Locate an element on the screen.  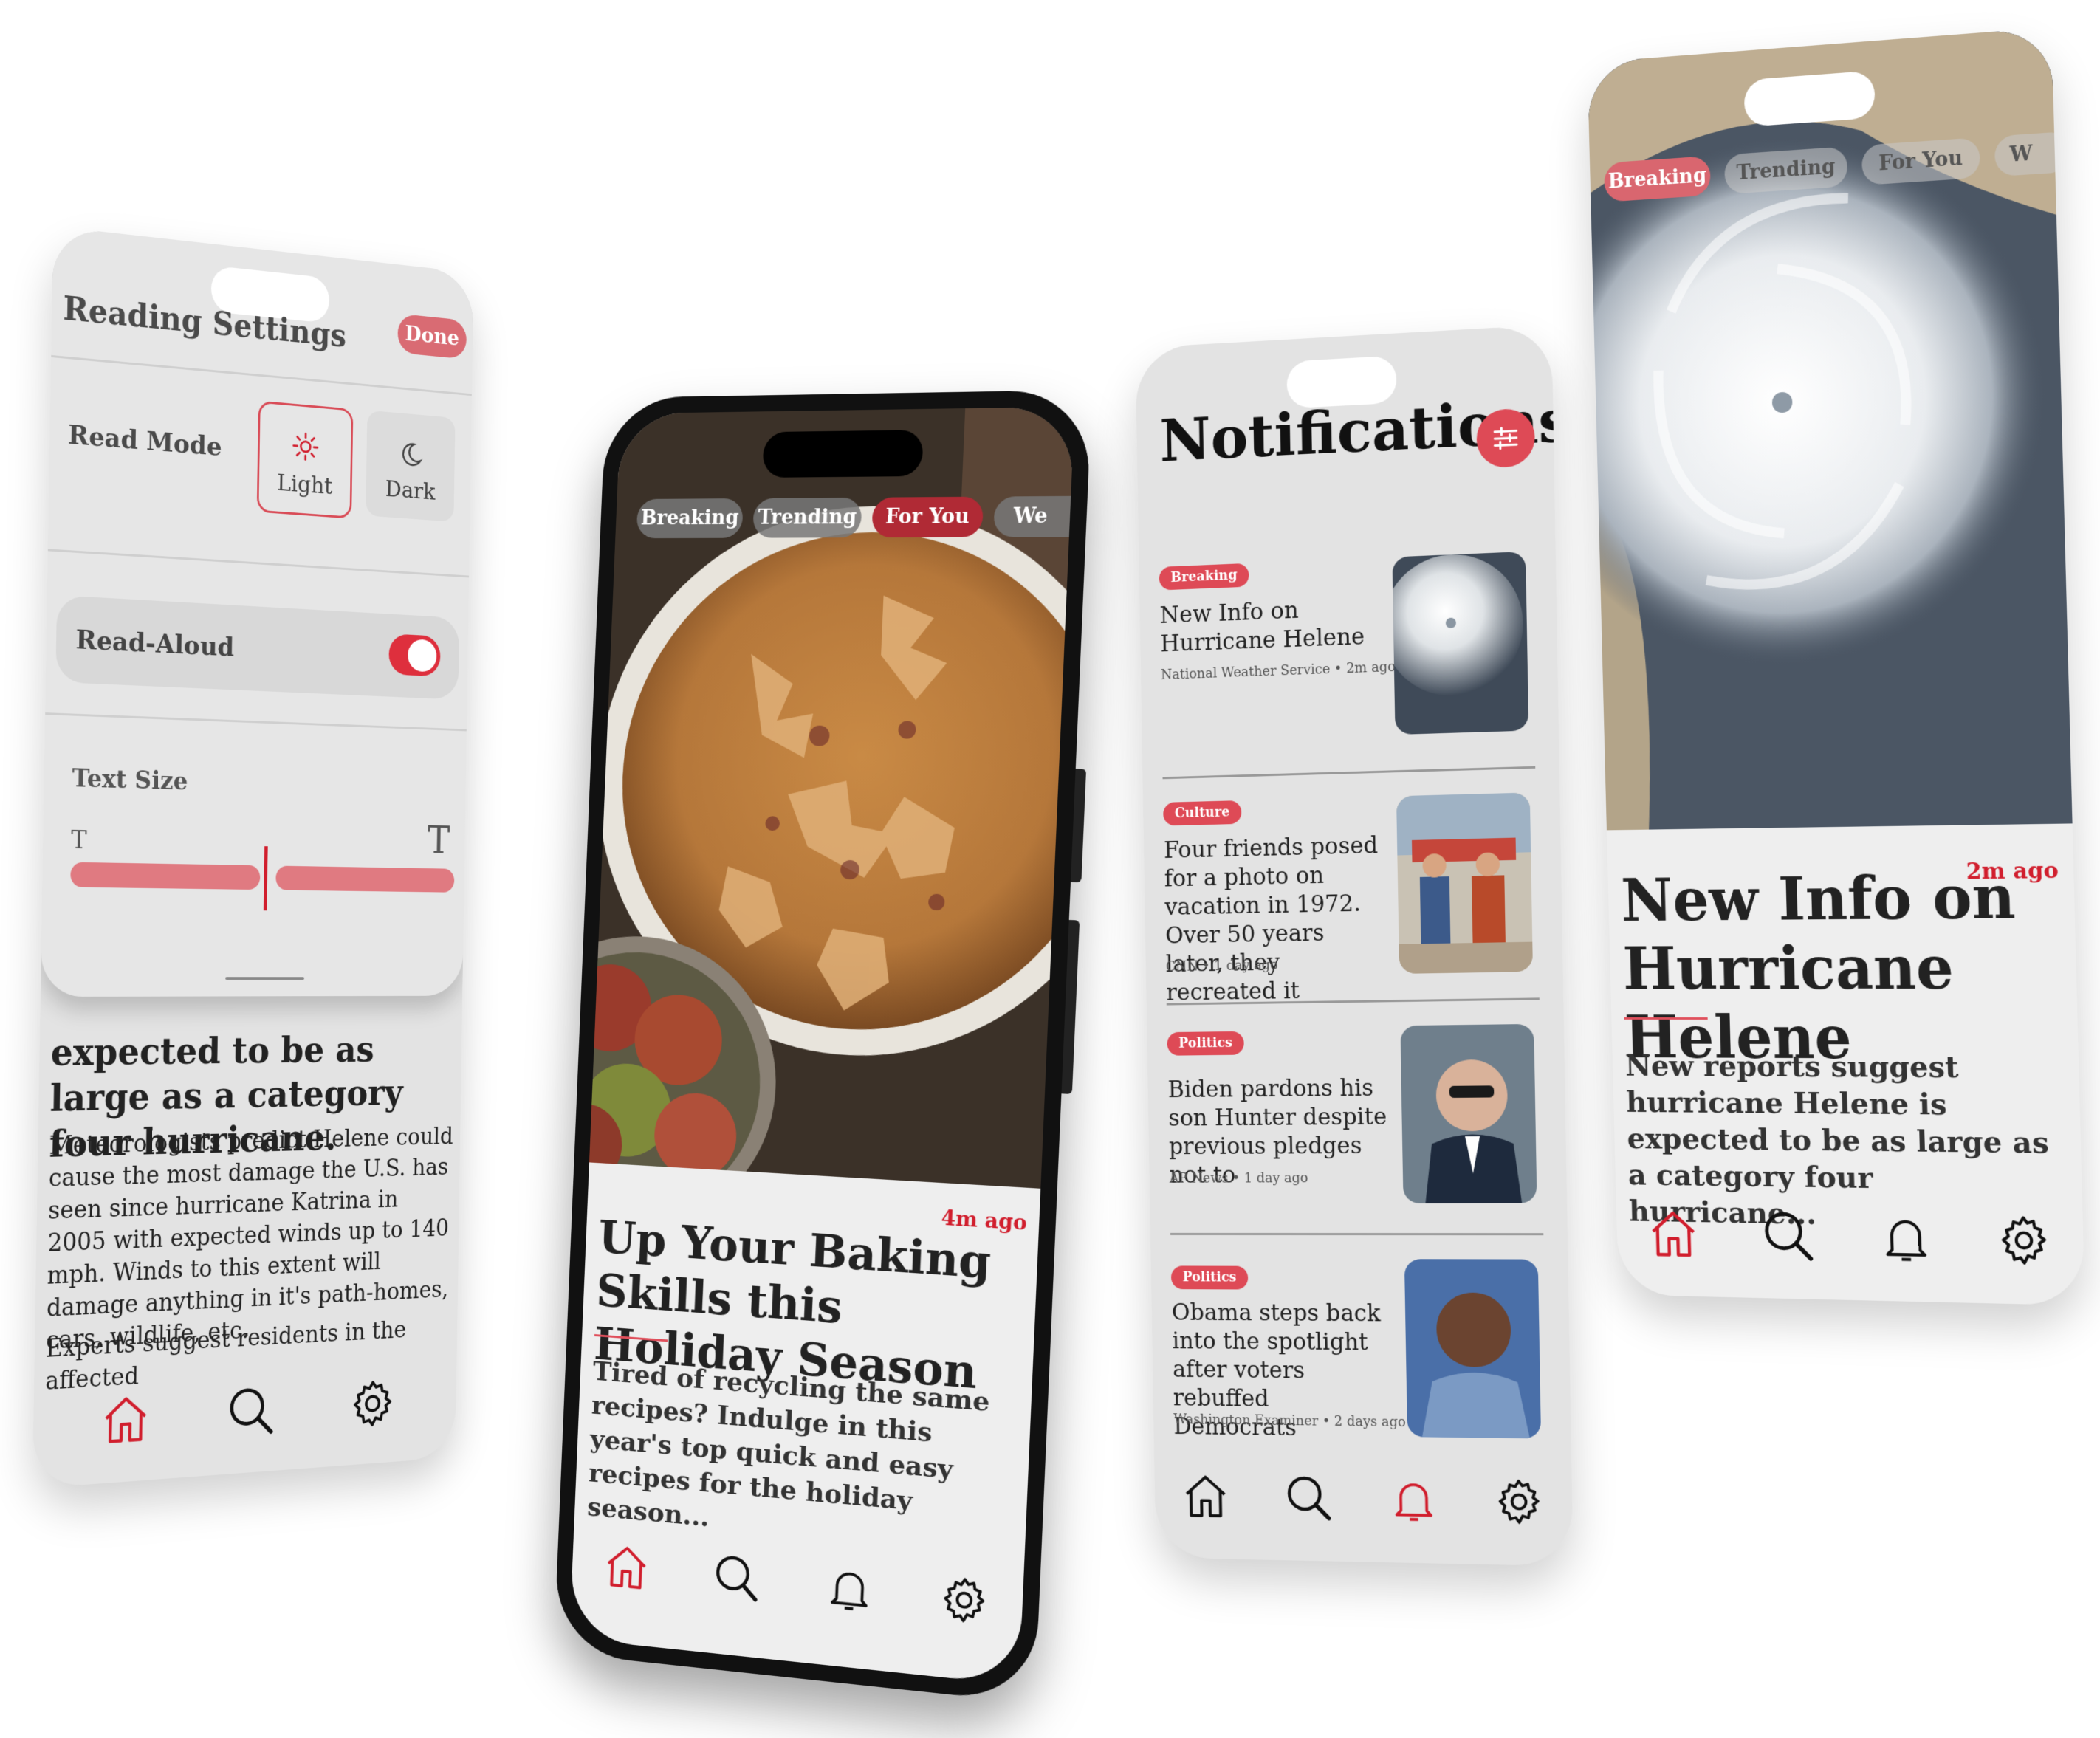
text-size-small-glyph: T is located at coordinates (79, 840).